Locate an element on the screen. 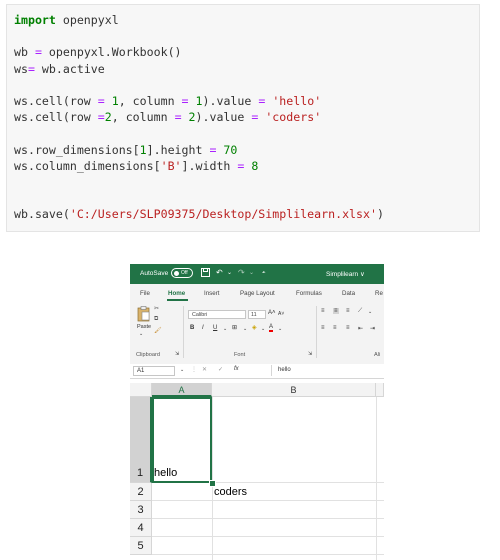 The image size is (500, 560). borders-icon: ⊞ is located at coordinates (234, 327).